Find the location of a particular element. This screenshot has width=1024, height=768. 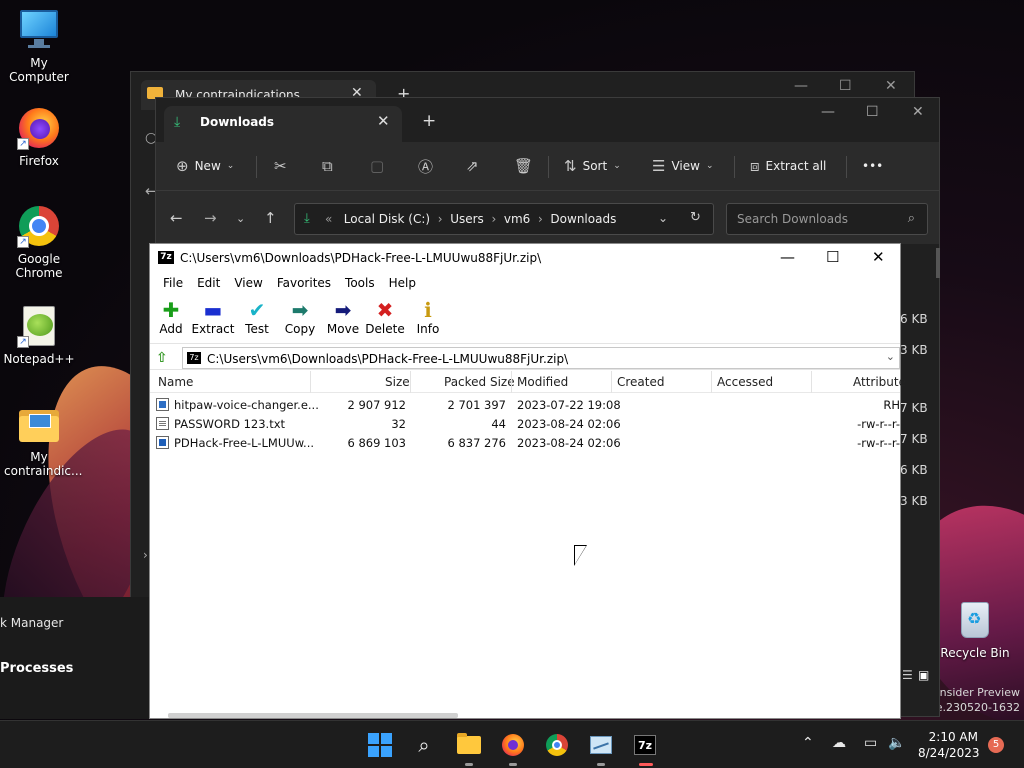

chevron-up-icon: ⌃ is located at coordinates (808, 743).